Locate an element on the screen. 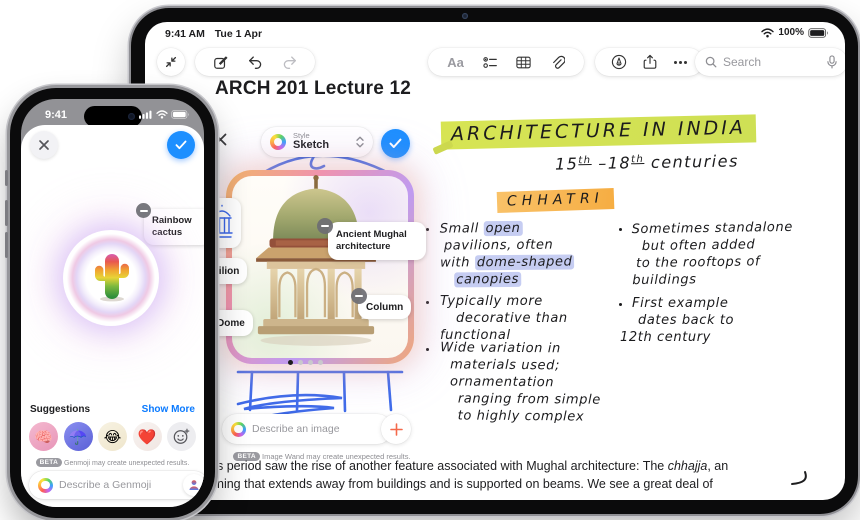 The image size is (860, 520). volume-up-button is located at coordinates (6, 213).